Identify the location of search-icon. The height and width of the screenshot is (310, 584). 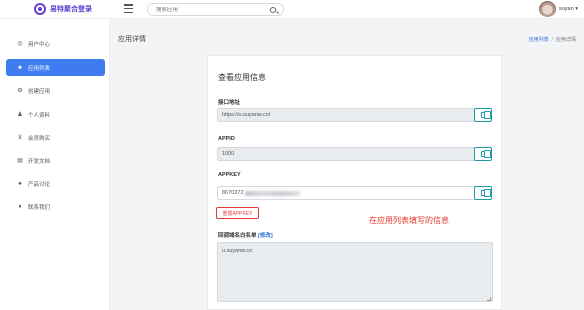
(273, 9).